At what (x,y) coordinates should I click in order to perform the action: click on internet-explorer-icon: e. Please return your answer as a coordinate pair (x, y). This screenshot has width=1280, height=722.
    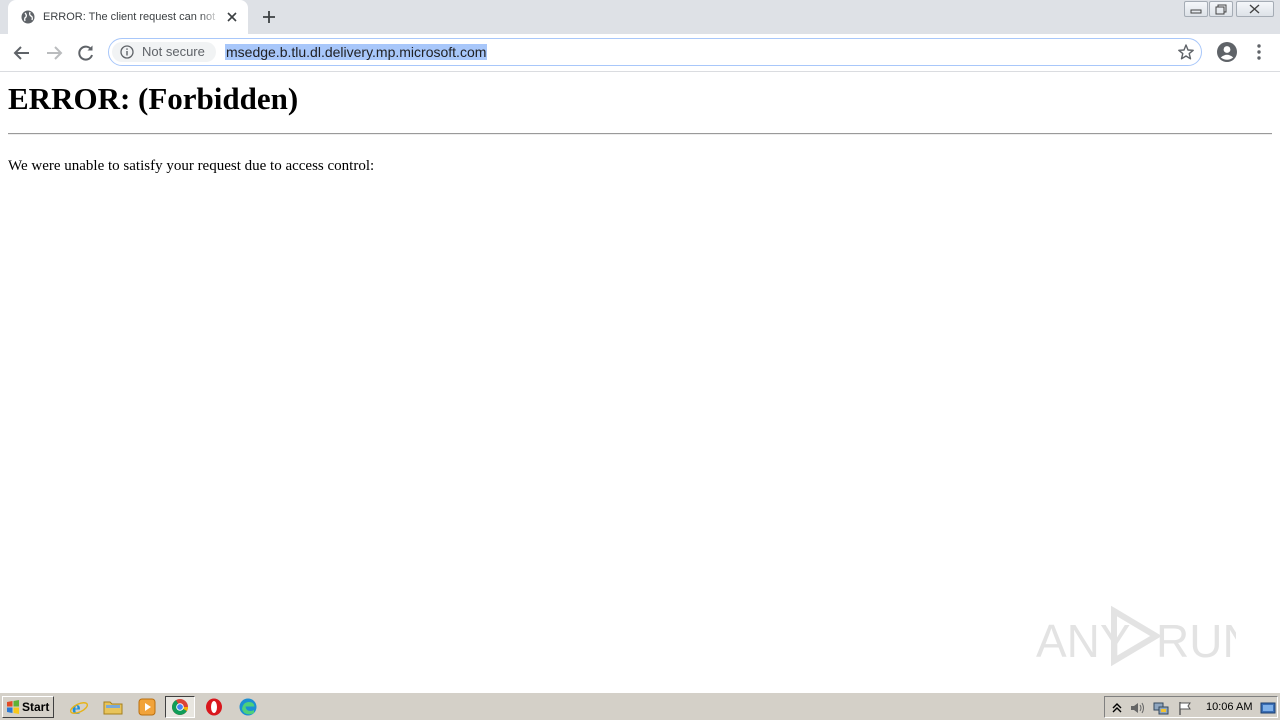
    Looking at the image, I should click on (79, 707).